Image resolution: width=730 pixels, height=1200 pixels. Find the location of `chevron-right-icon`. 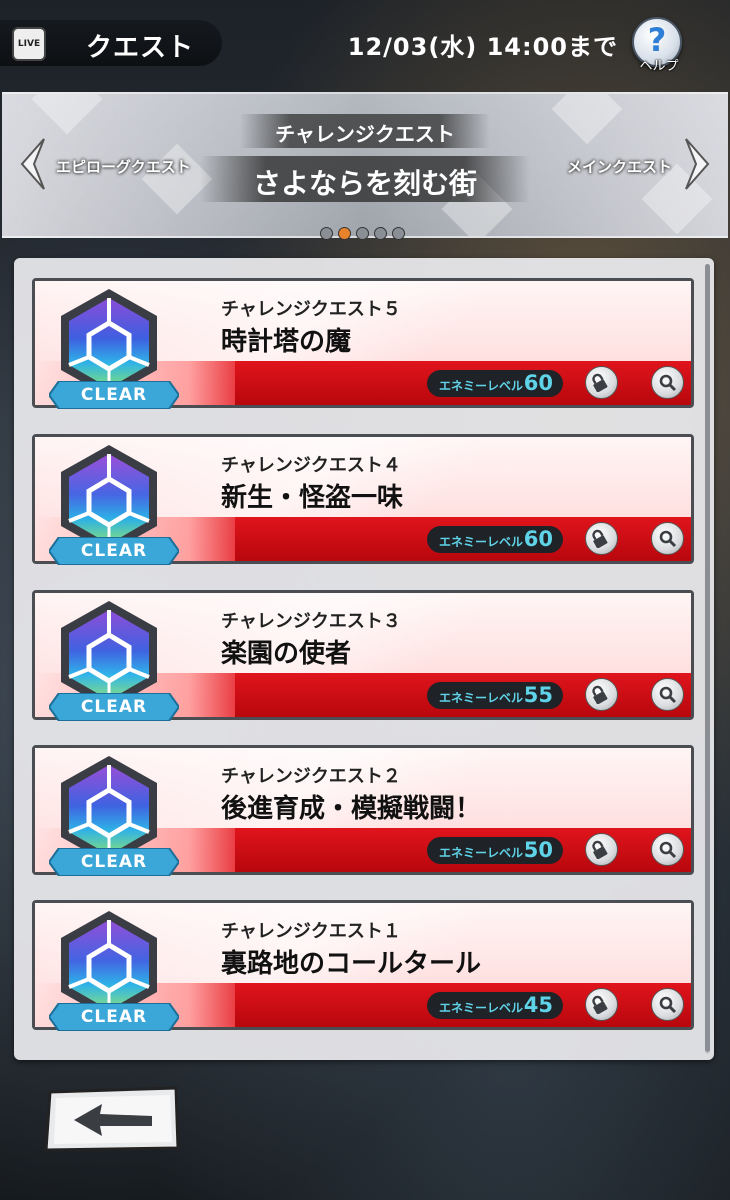

chevron-right-icon is located at coordinates (697, 164).